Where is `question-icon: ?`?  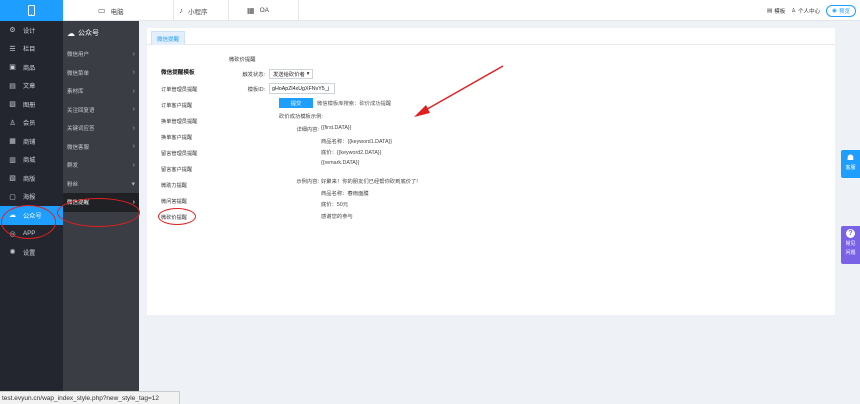 question-icon: ? is located at coordinates (850, 233).